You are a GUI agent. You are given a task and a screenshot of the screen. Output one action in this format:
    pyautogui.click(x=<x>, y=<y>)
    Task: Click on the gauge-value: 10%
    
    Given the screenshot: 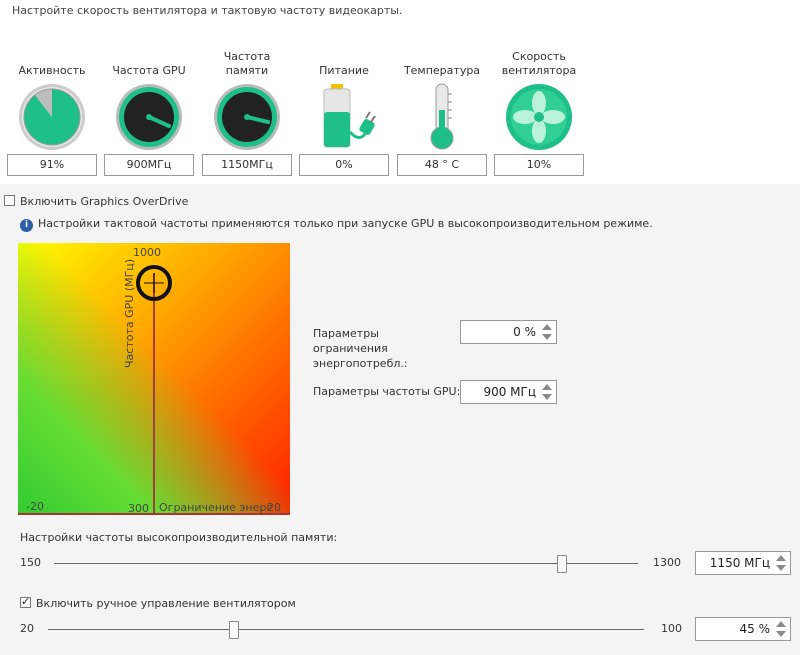 What is the action you would take?
    pyautogui.click(x=539, y=165)
    